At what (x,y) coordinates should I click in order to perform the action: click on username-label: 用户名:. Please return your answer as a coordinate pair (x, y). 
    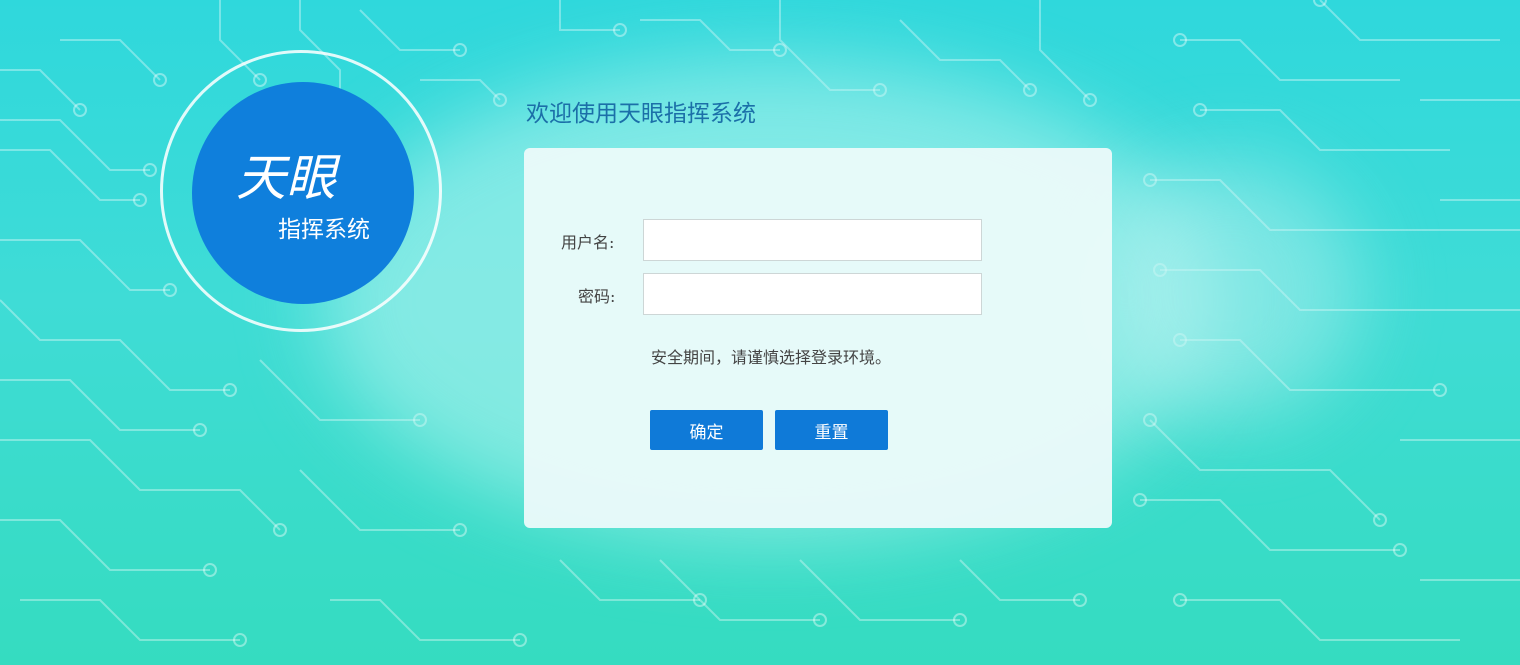
    Looking at the image, I should click on (588, 242).